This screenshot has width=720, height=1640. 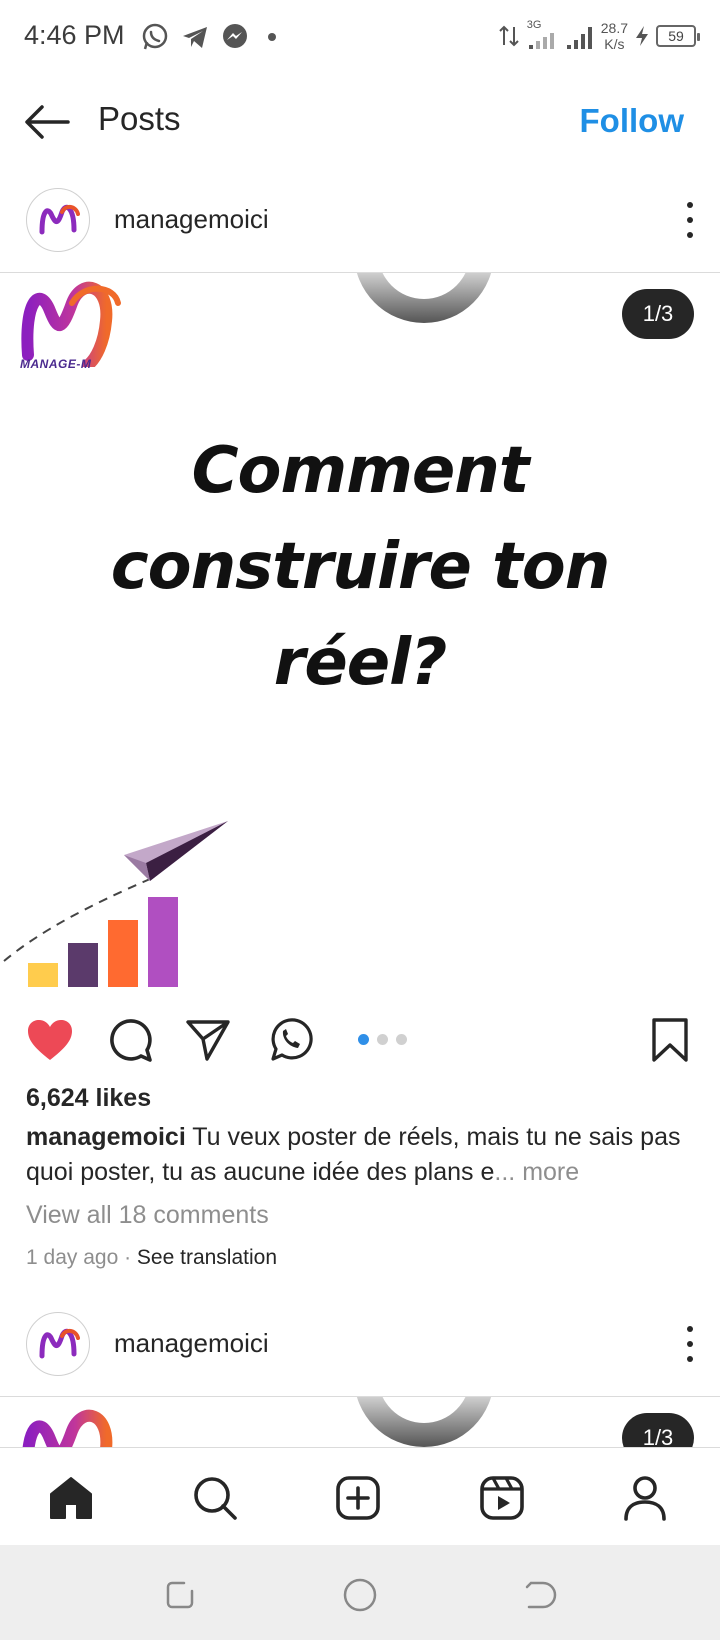 I want to click on page-title: Posts, so click(x=139, y=118).